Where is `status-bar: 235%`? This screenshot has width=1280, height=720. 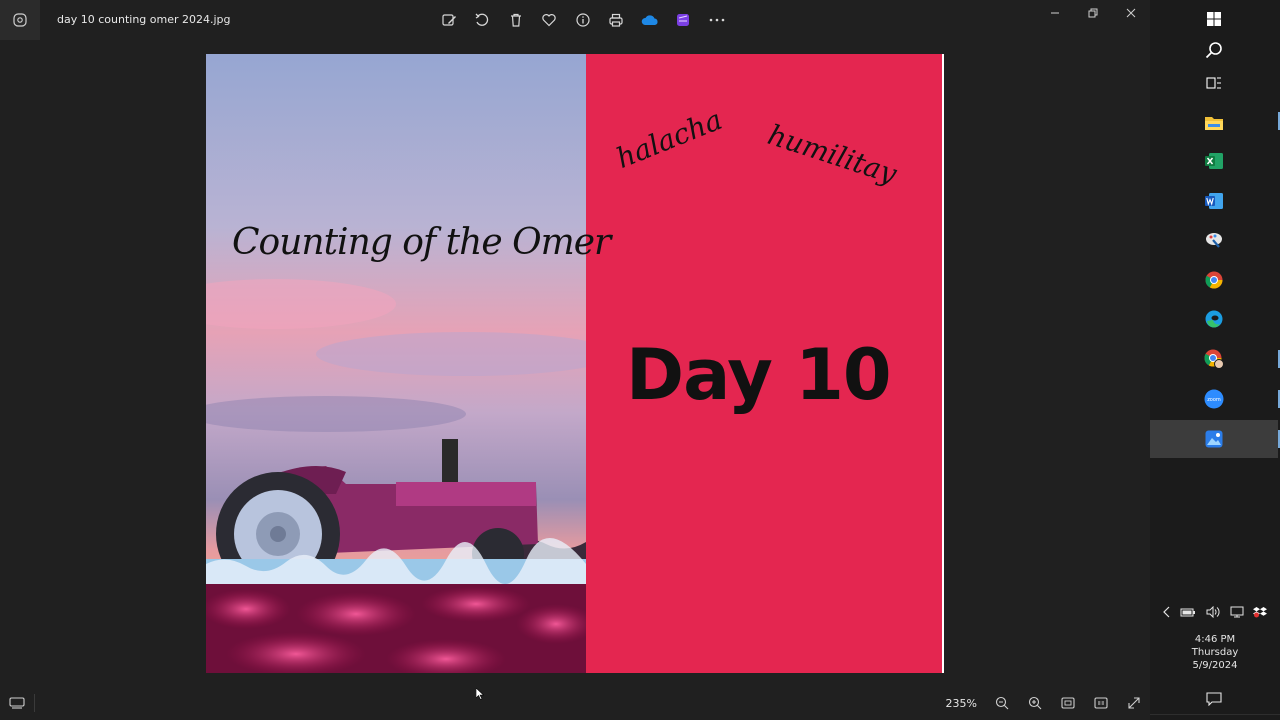 status-bar: 235% is located at coordinates (575, 703).